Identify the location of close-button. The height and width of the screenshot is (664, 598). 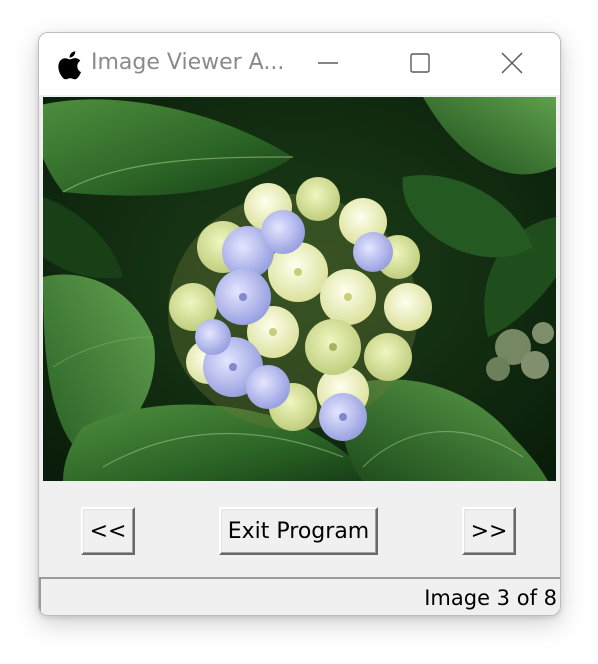
(512, 63).